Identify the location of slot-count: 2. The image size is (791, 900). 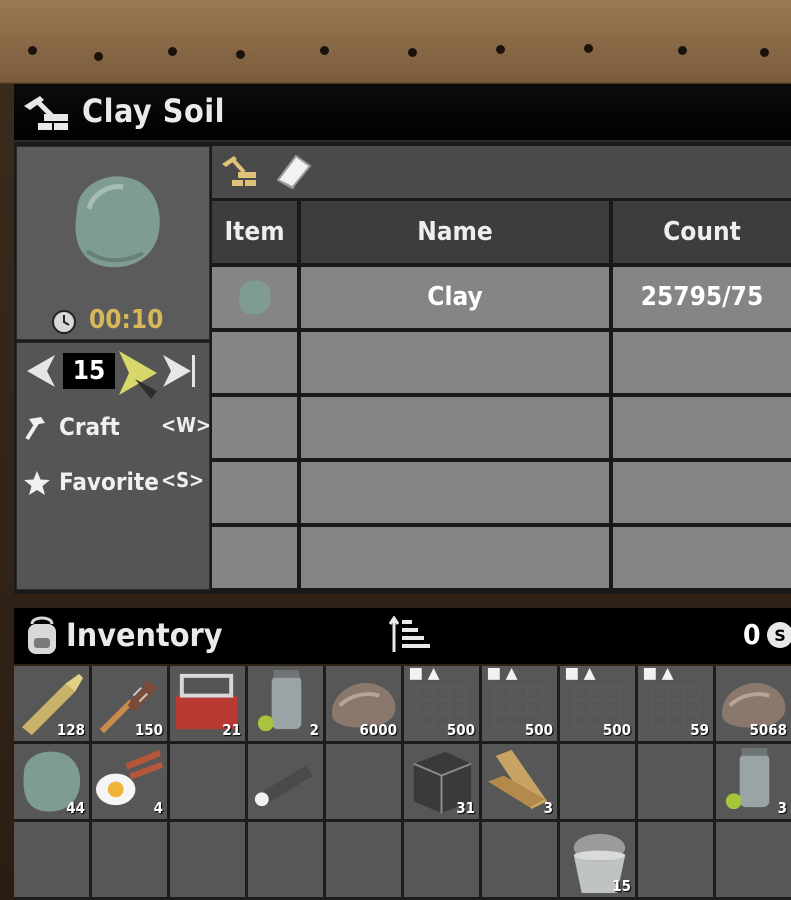
(314, 730).